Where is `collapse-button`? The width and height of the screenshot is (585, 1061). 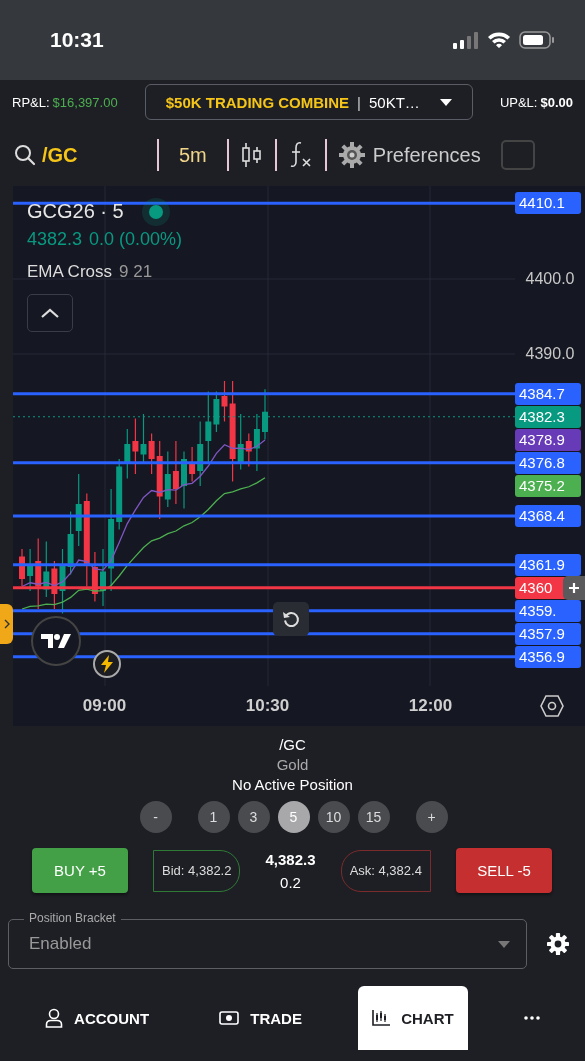
collapse-button is located at coordinates (50, 313).